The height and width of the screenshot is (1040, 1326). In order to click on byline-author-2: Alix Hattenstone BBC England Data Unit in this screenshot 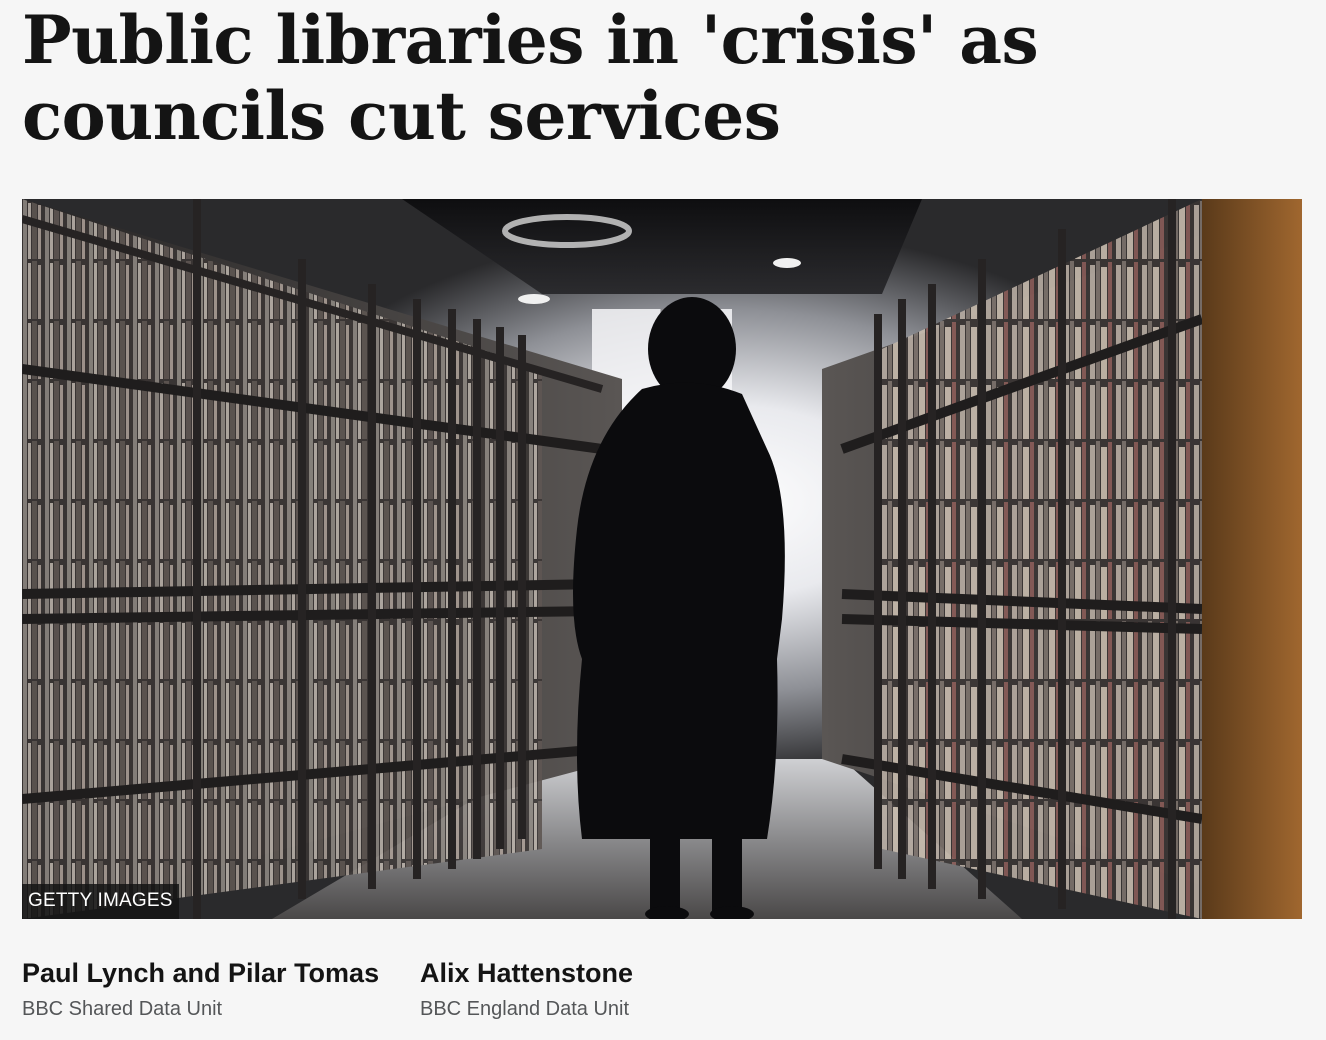, I will do `click(526, 989)`.